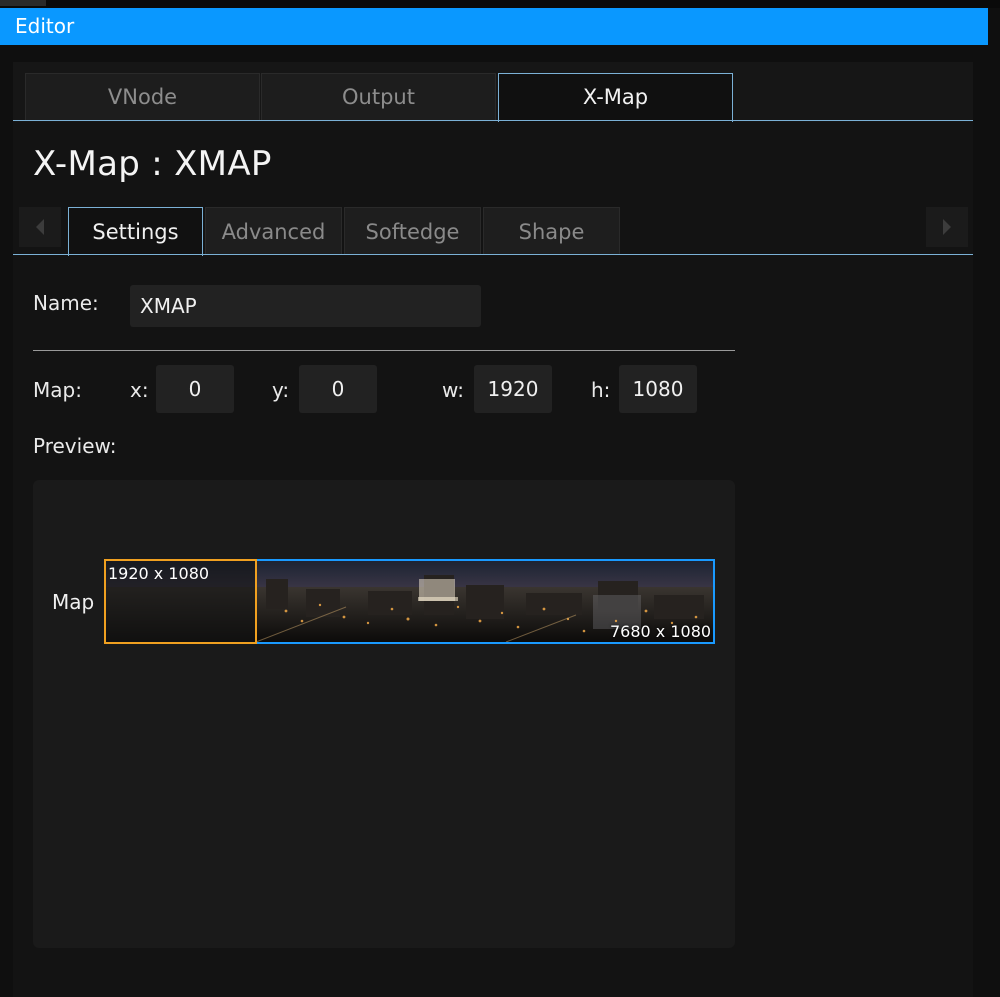  What do you see at coordinates (500, 4) in the screenshot?
I see `top-strip` at bounding box center [500, 4].